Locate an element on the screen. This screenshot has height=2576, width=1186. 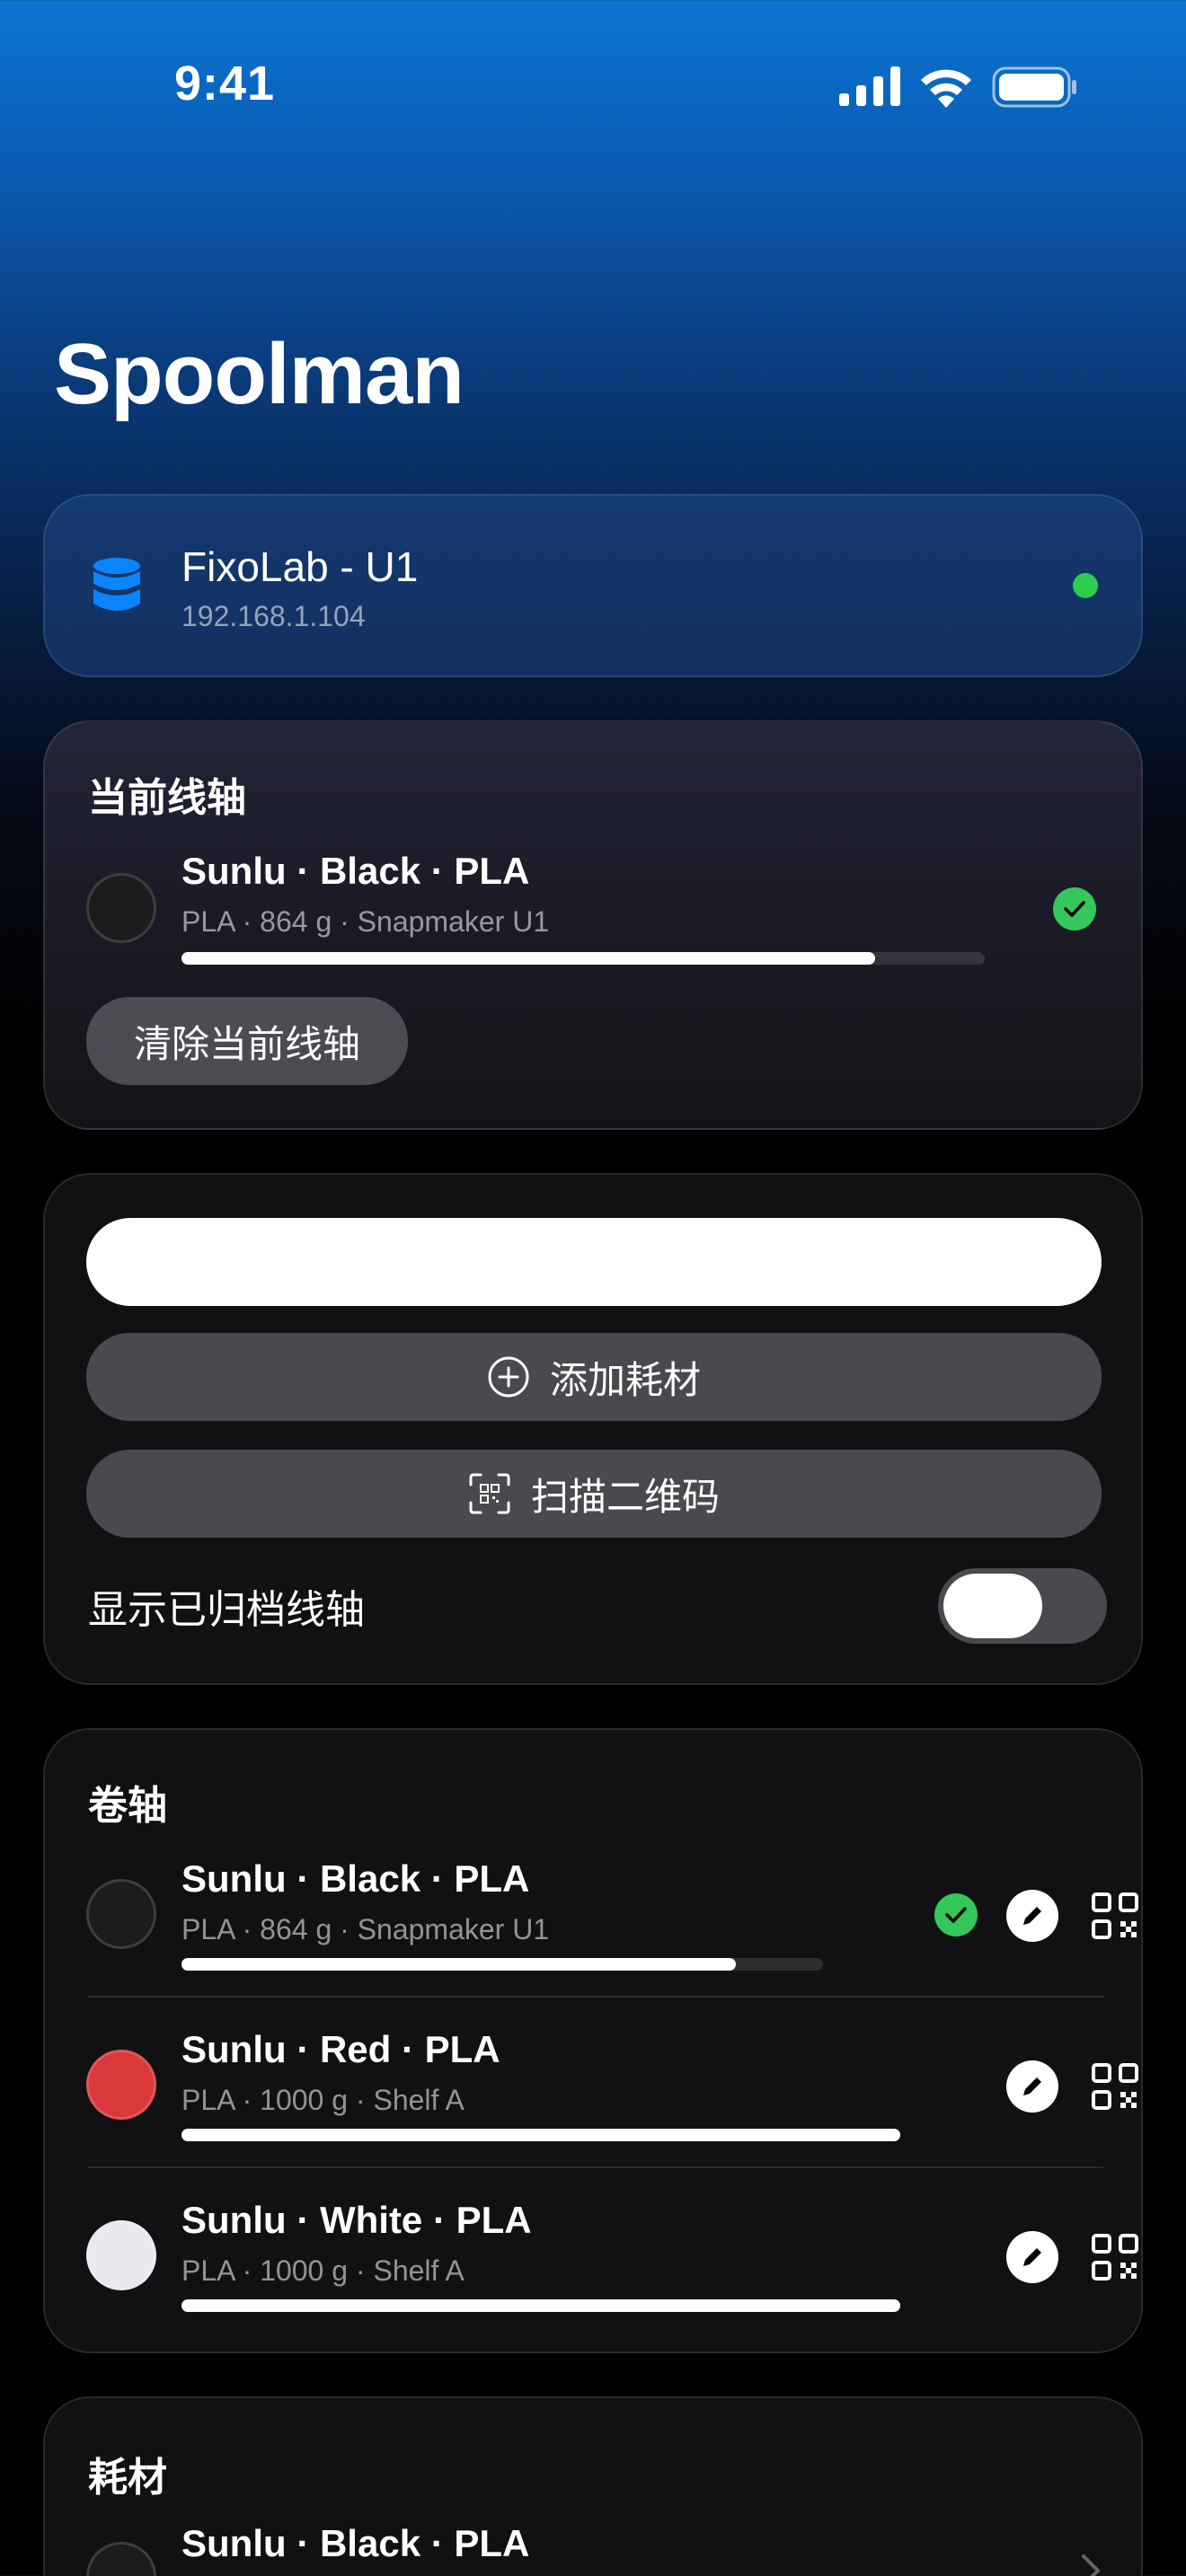
add-filament-label: 添加耗材 is located at coordinates (625, 1379).